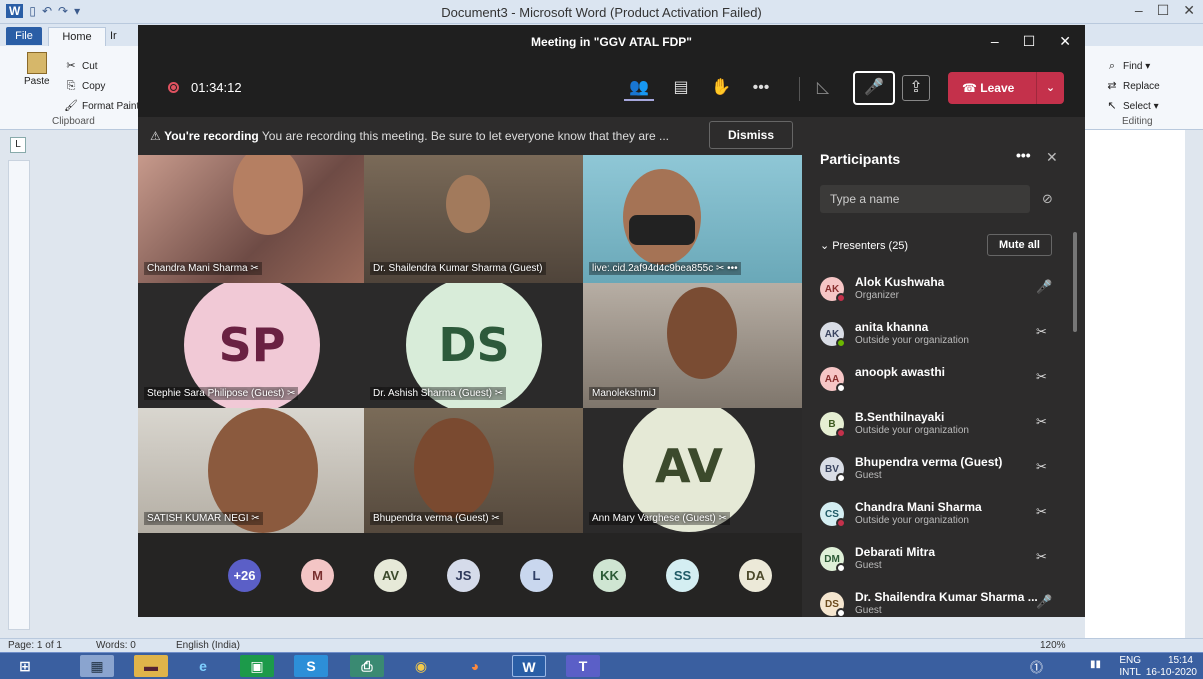 The image size is (1203, 679). I want to click on presence-indicator, so click(841, 568).